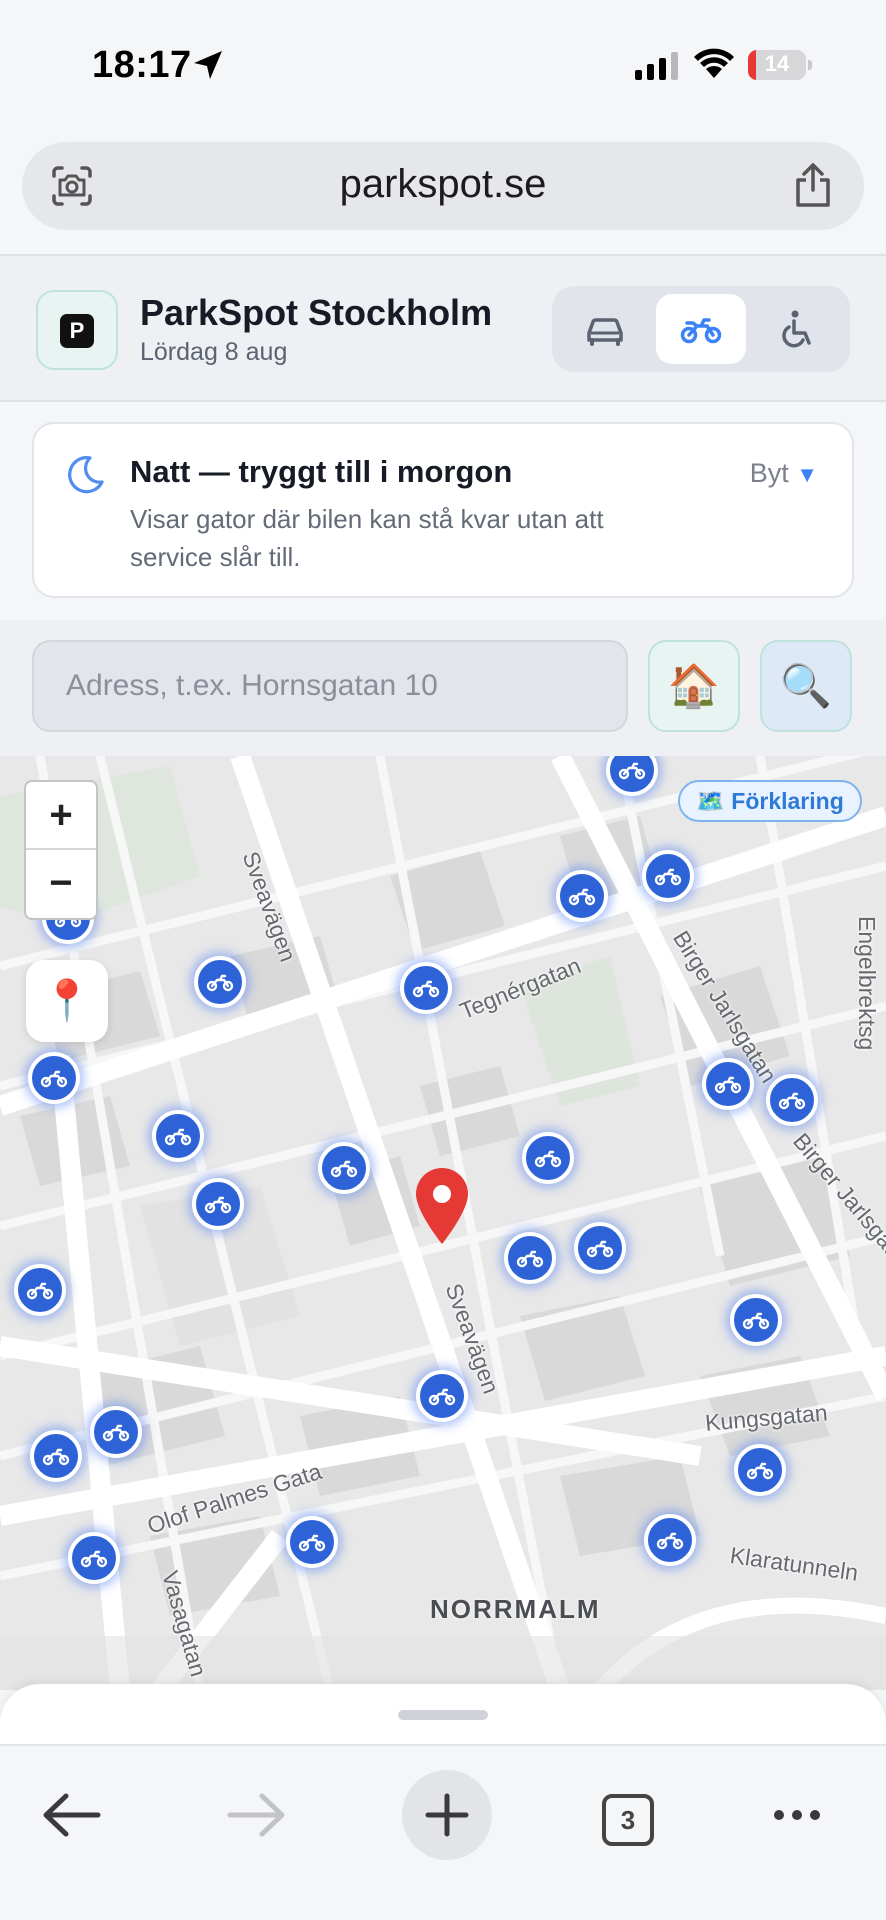  What do you see at coordinates (714, 63) in the screenshot?
I see `wifi-icon` at bounding box center [714, 63].